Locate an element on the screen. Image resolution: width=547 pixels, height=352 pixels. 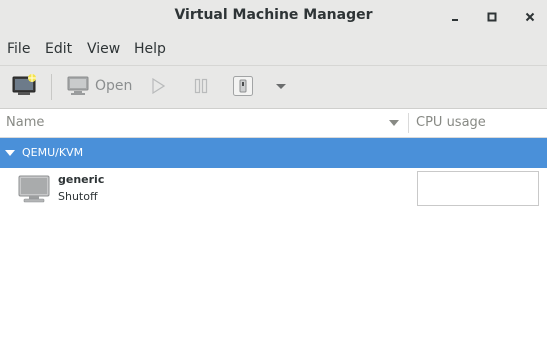
power-icon is located at coordinates (243, 86).